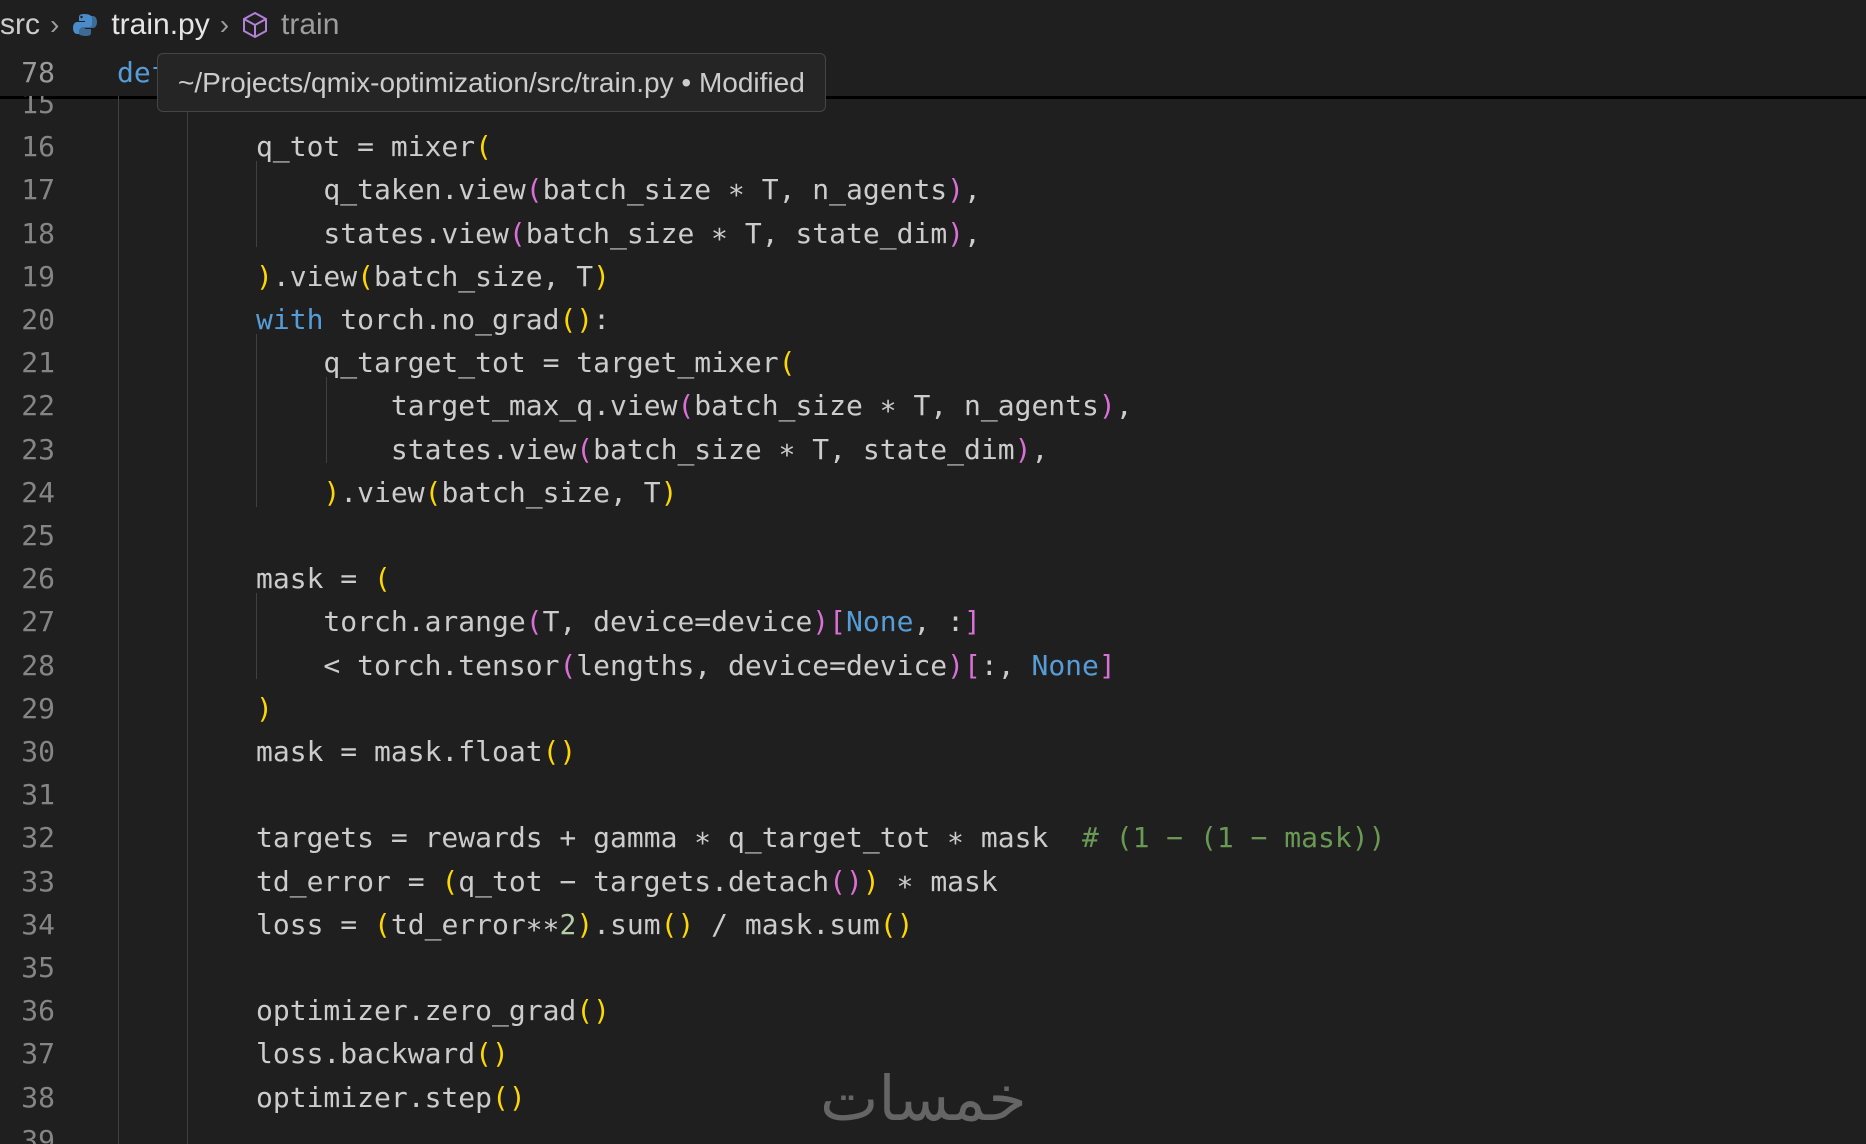 This screenshot has height=1144, width=1866. Describe the element at coordinates (374, 146) in the screenshot. I see `code-text: q_tot = mixer(` at that location.